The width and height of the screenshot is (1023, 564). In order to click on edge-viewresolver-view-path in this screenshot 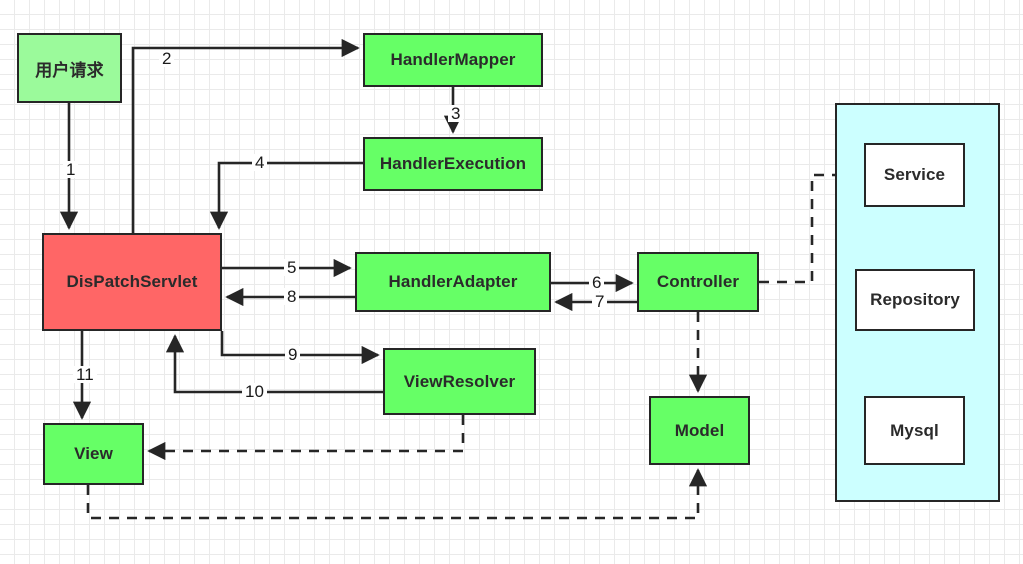, I will do `click(306, 438)`.